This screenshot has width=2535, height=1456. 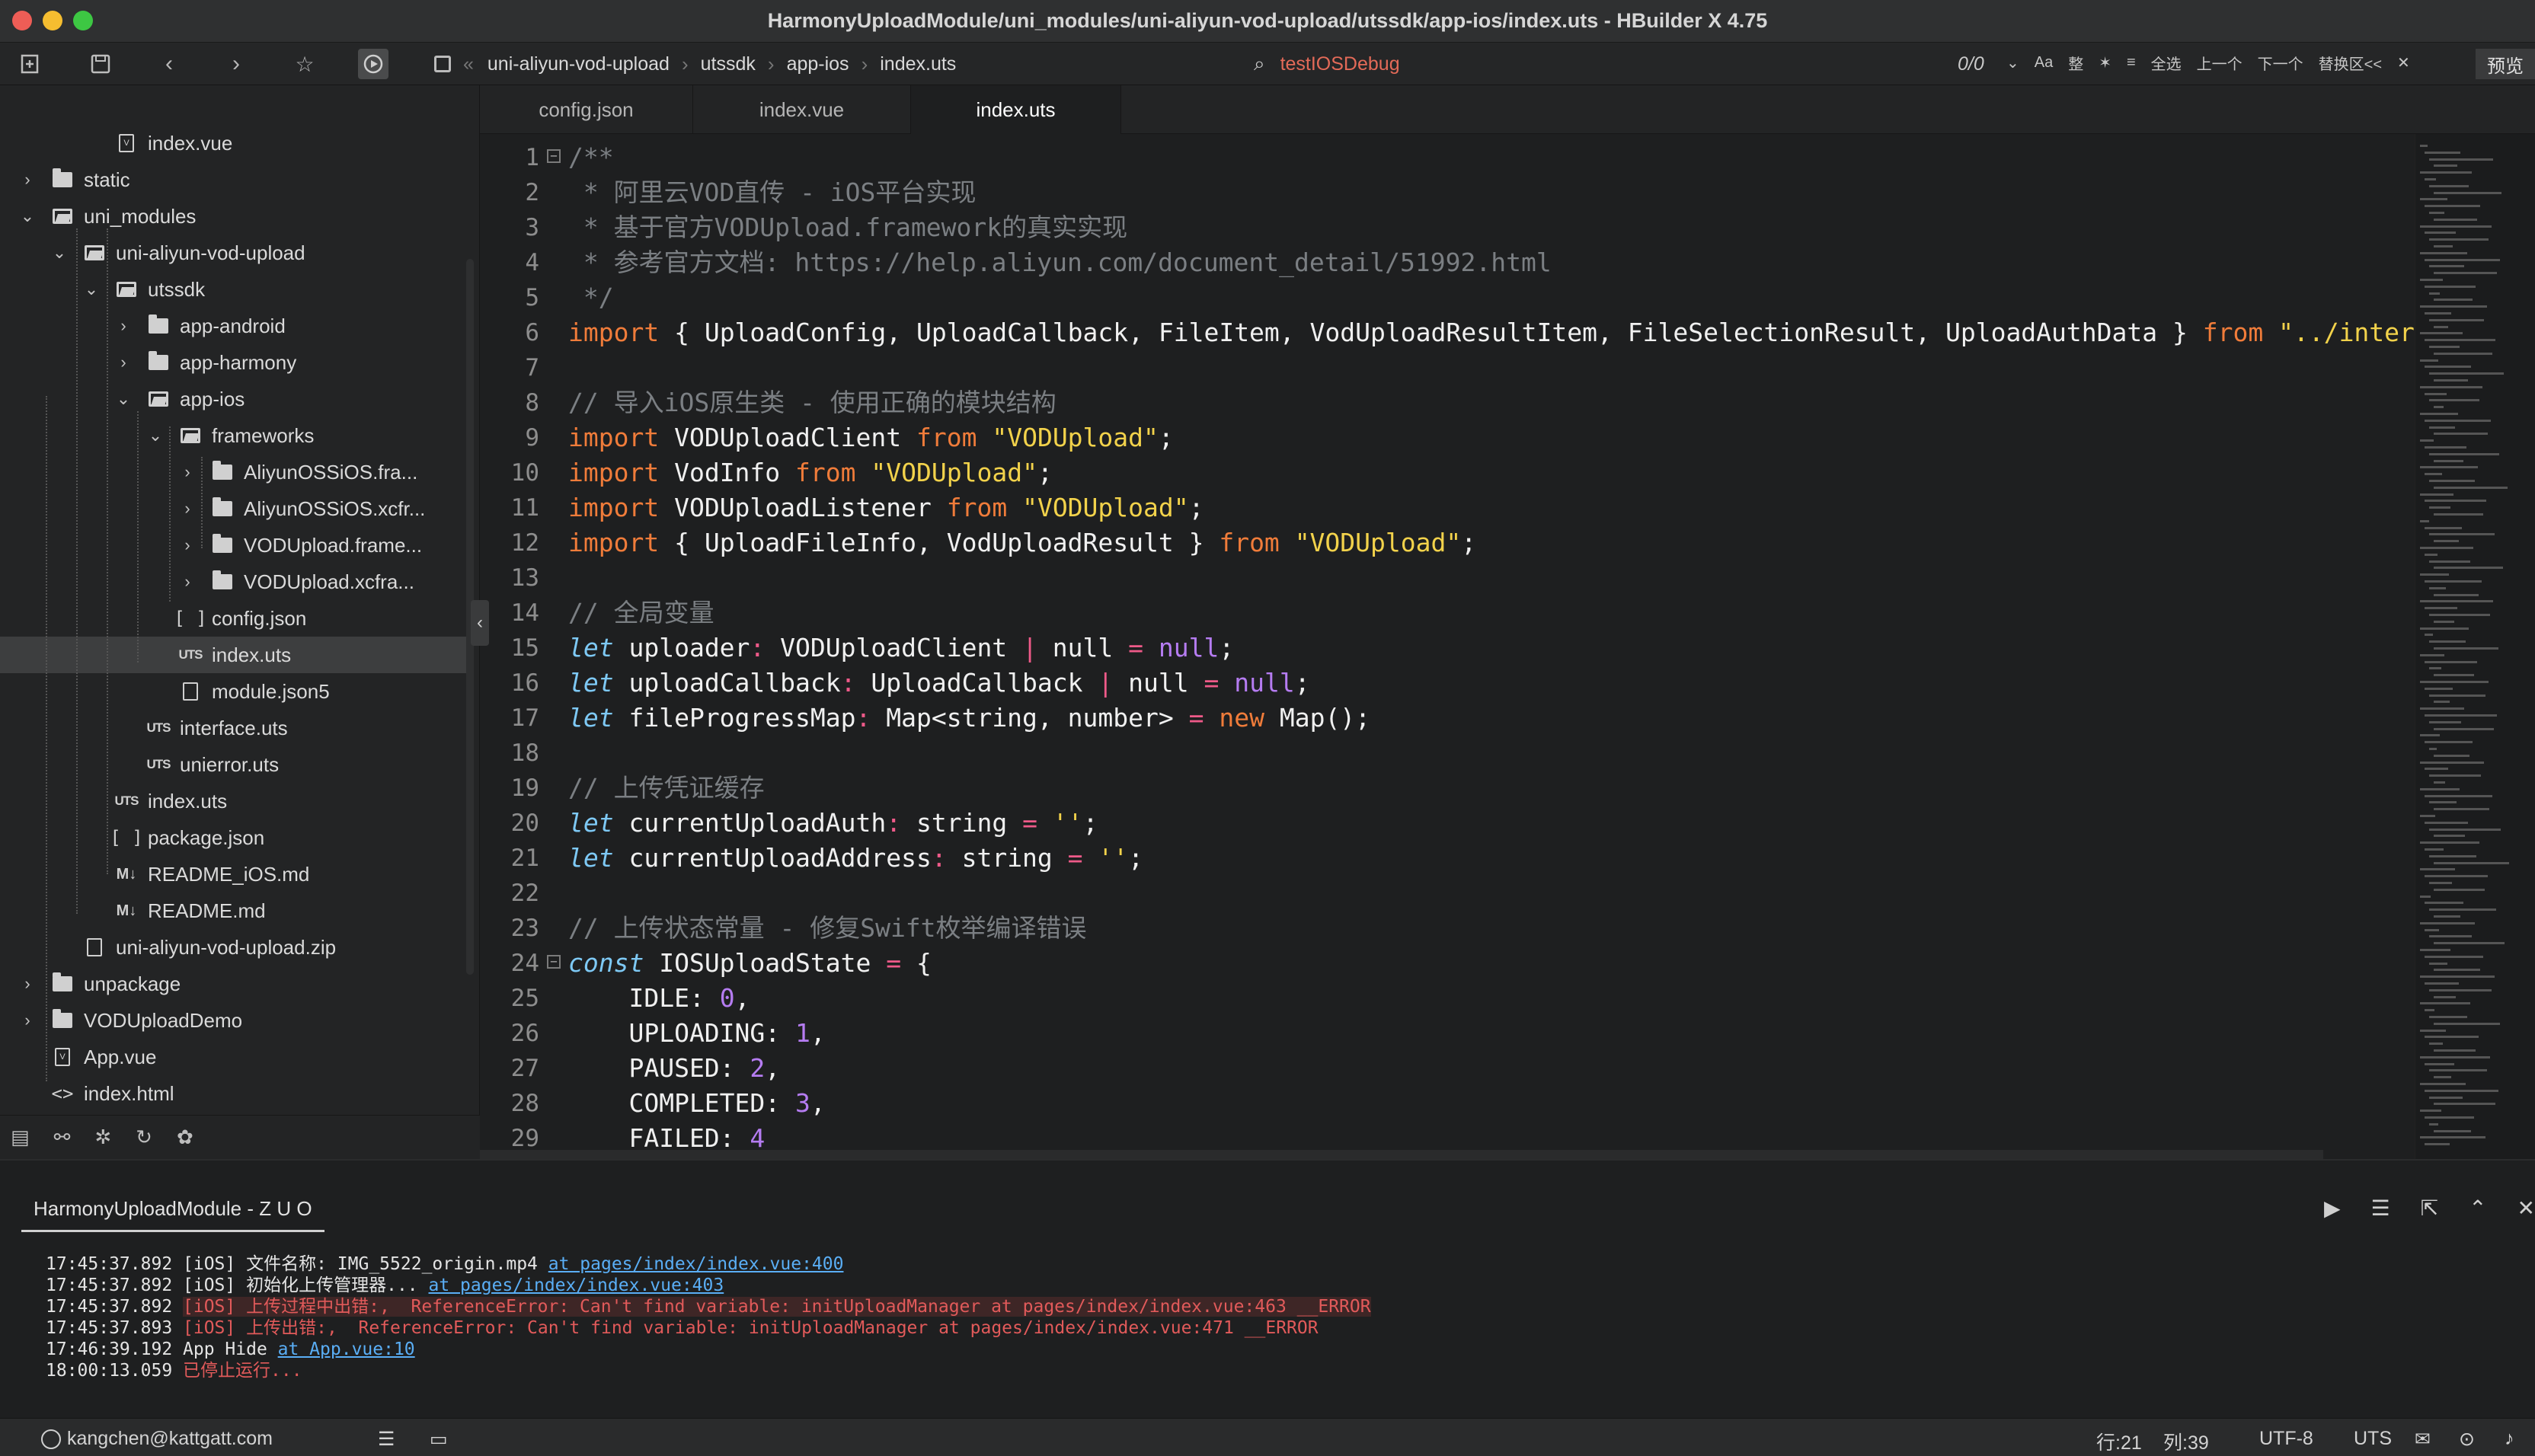 What do you see at coordinates (1447, 893) in the screenshot?
I see `code-line: 22` at bounding box center [1447, 893].